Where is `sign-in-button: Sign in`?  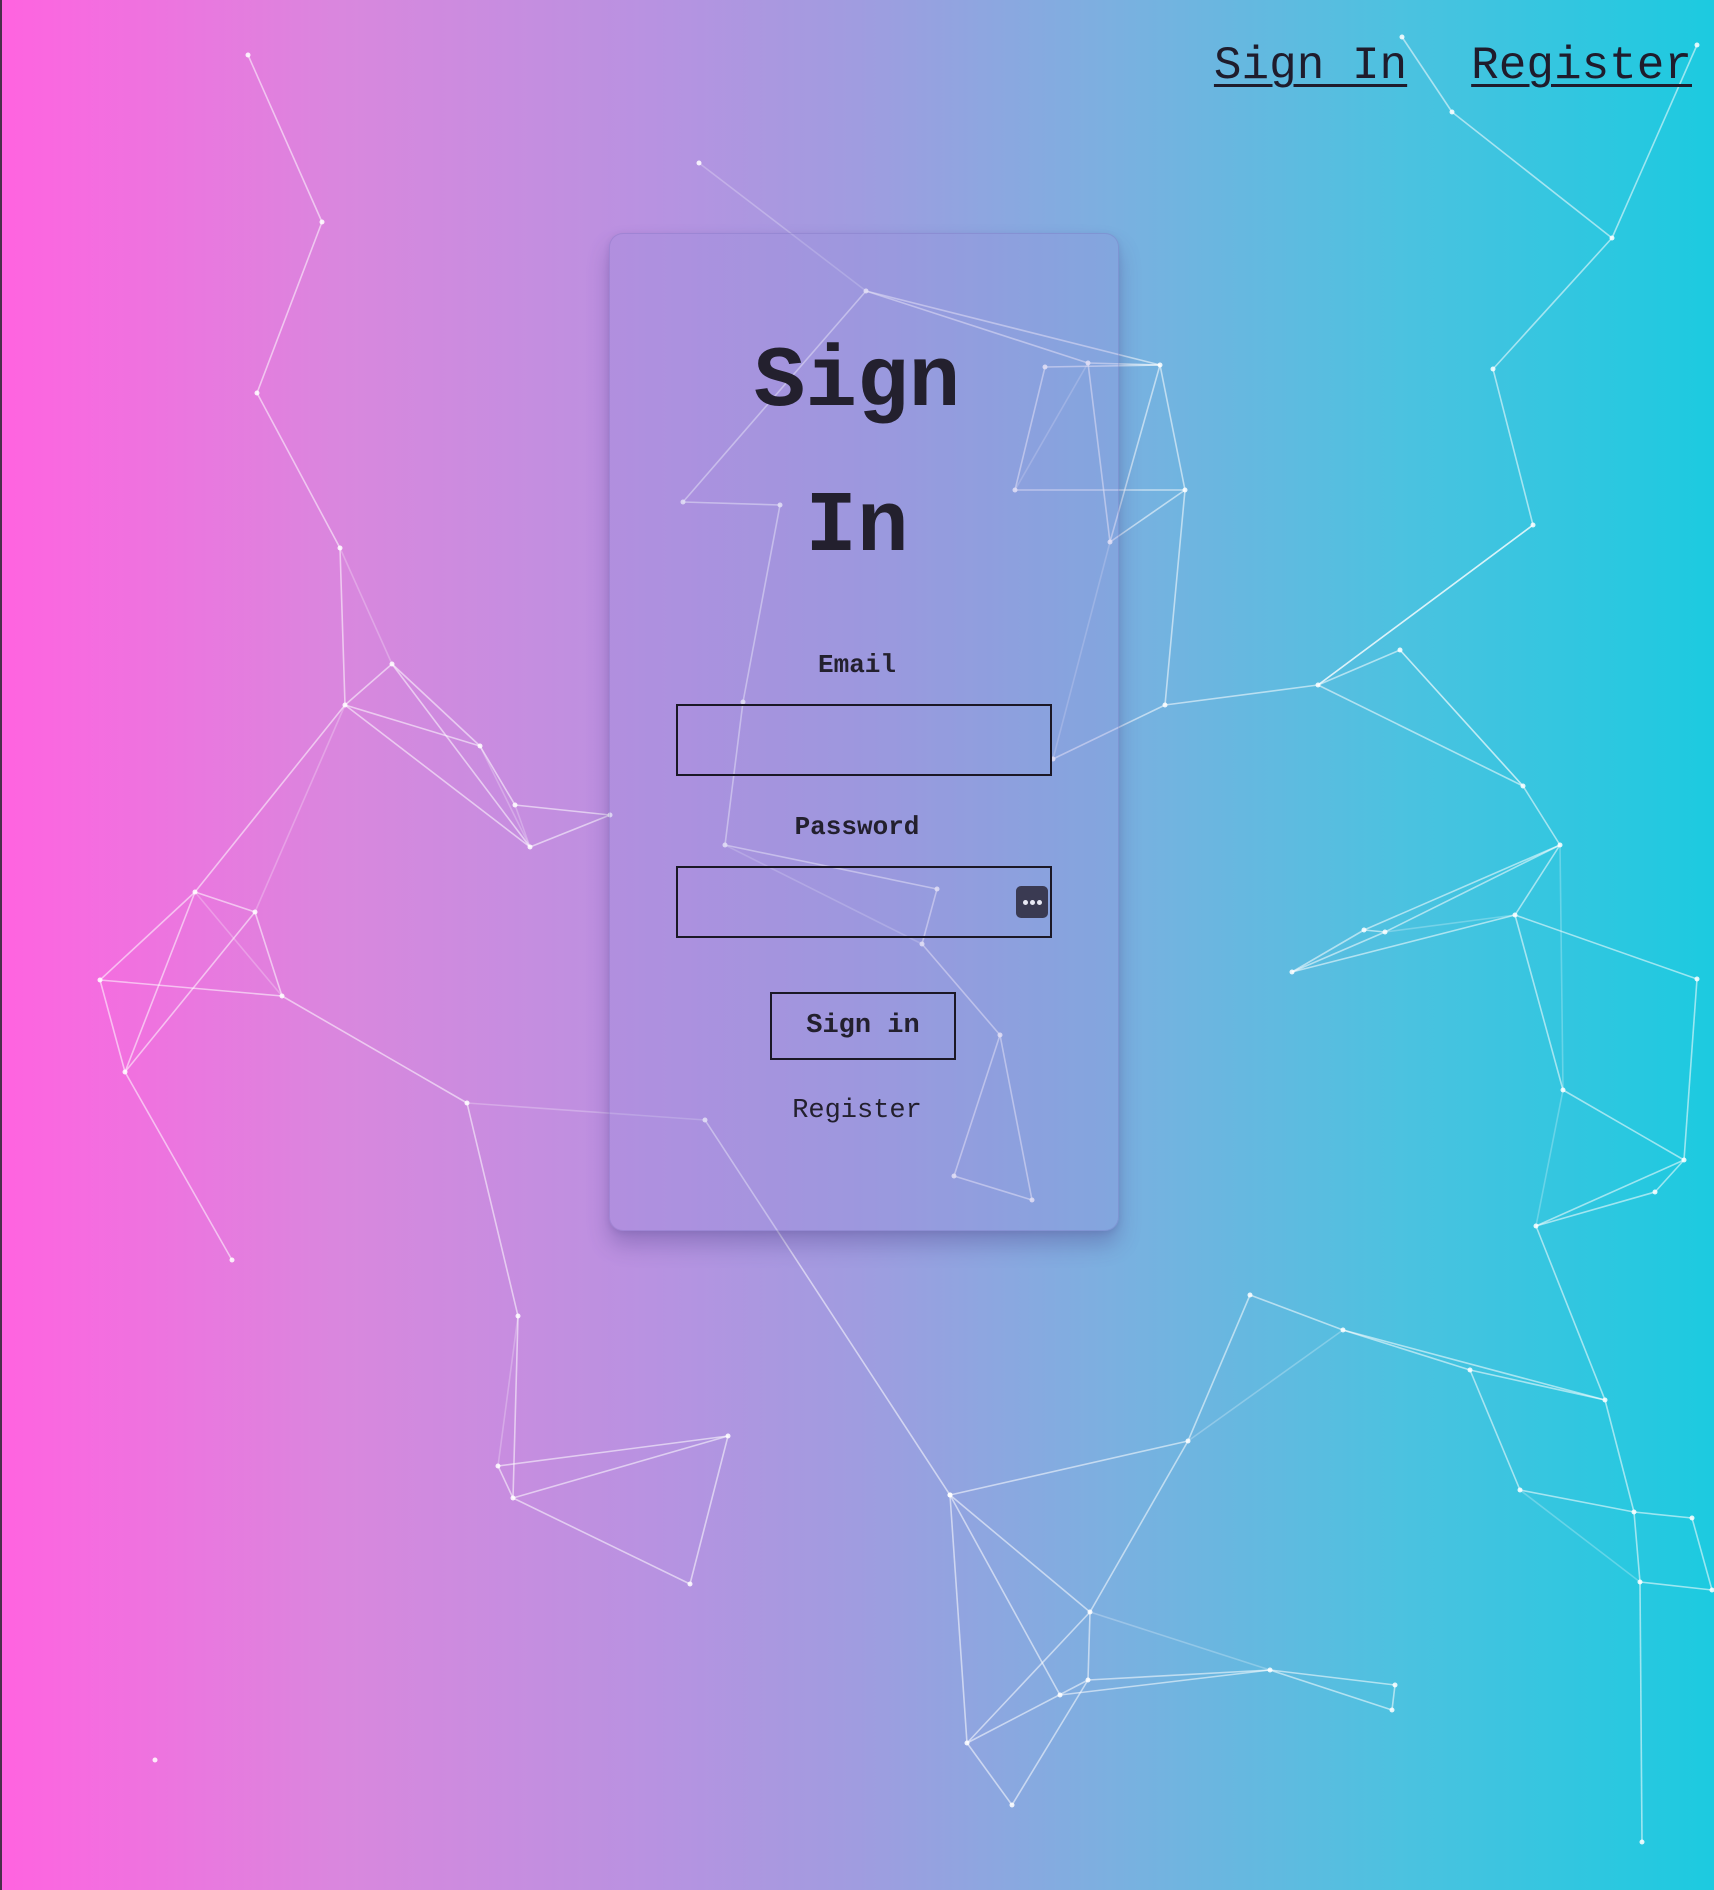
sign-in-button: Sign in is located at coordinates (863, 1026).